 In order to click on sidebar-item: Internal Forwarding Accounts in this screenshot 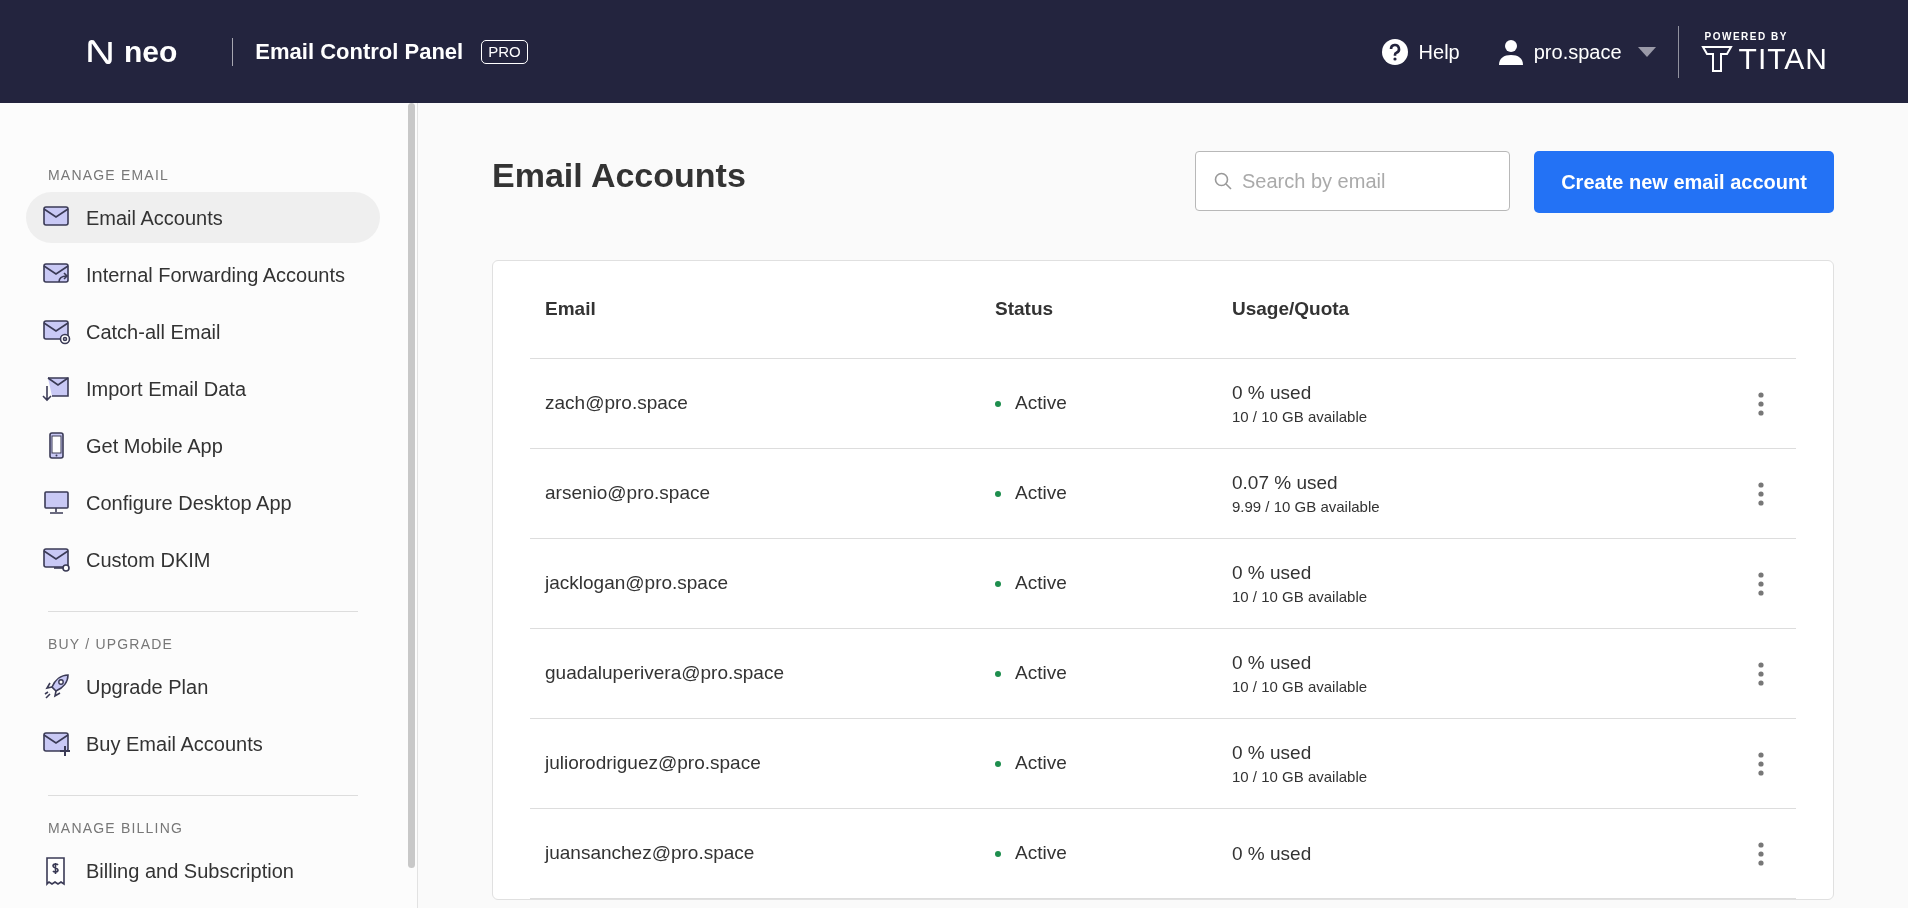, I will do `click(203, 274)`.